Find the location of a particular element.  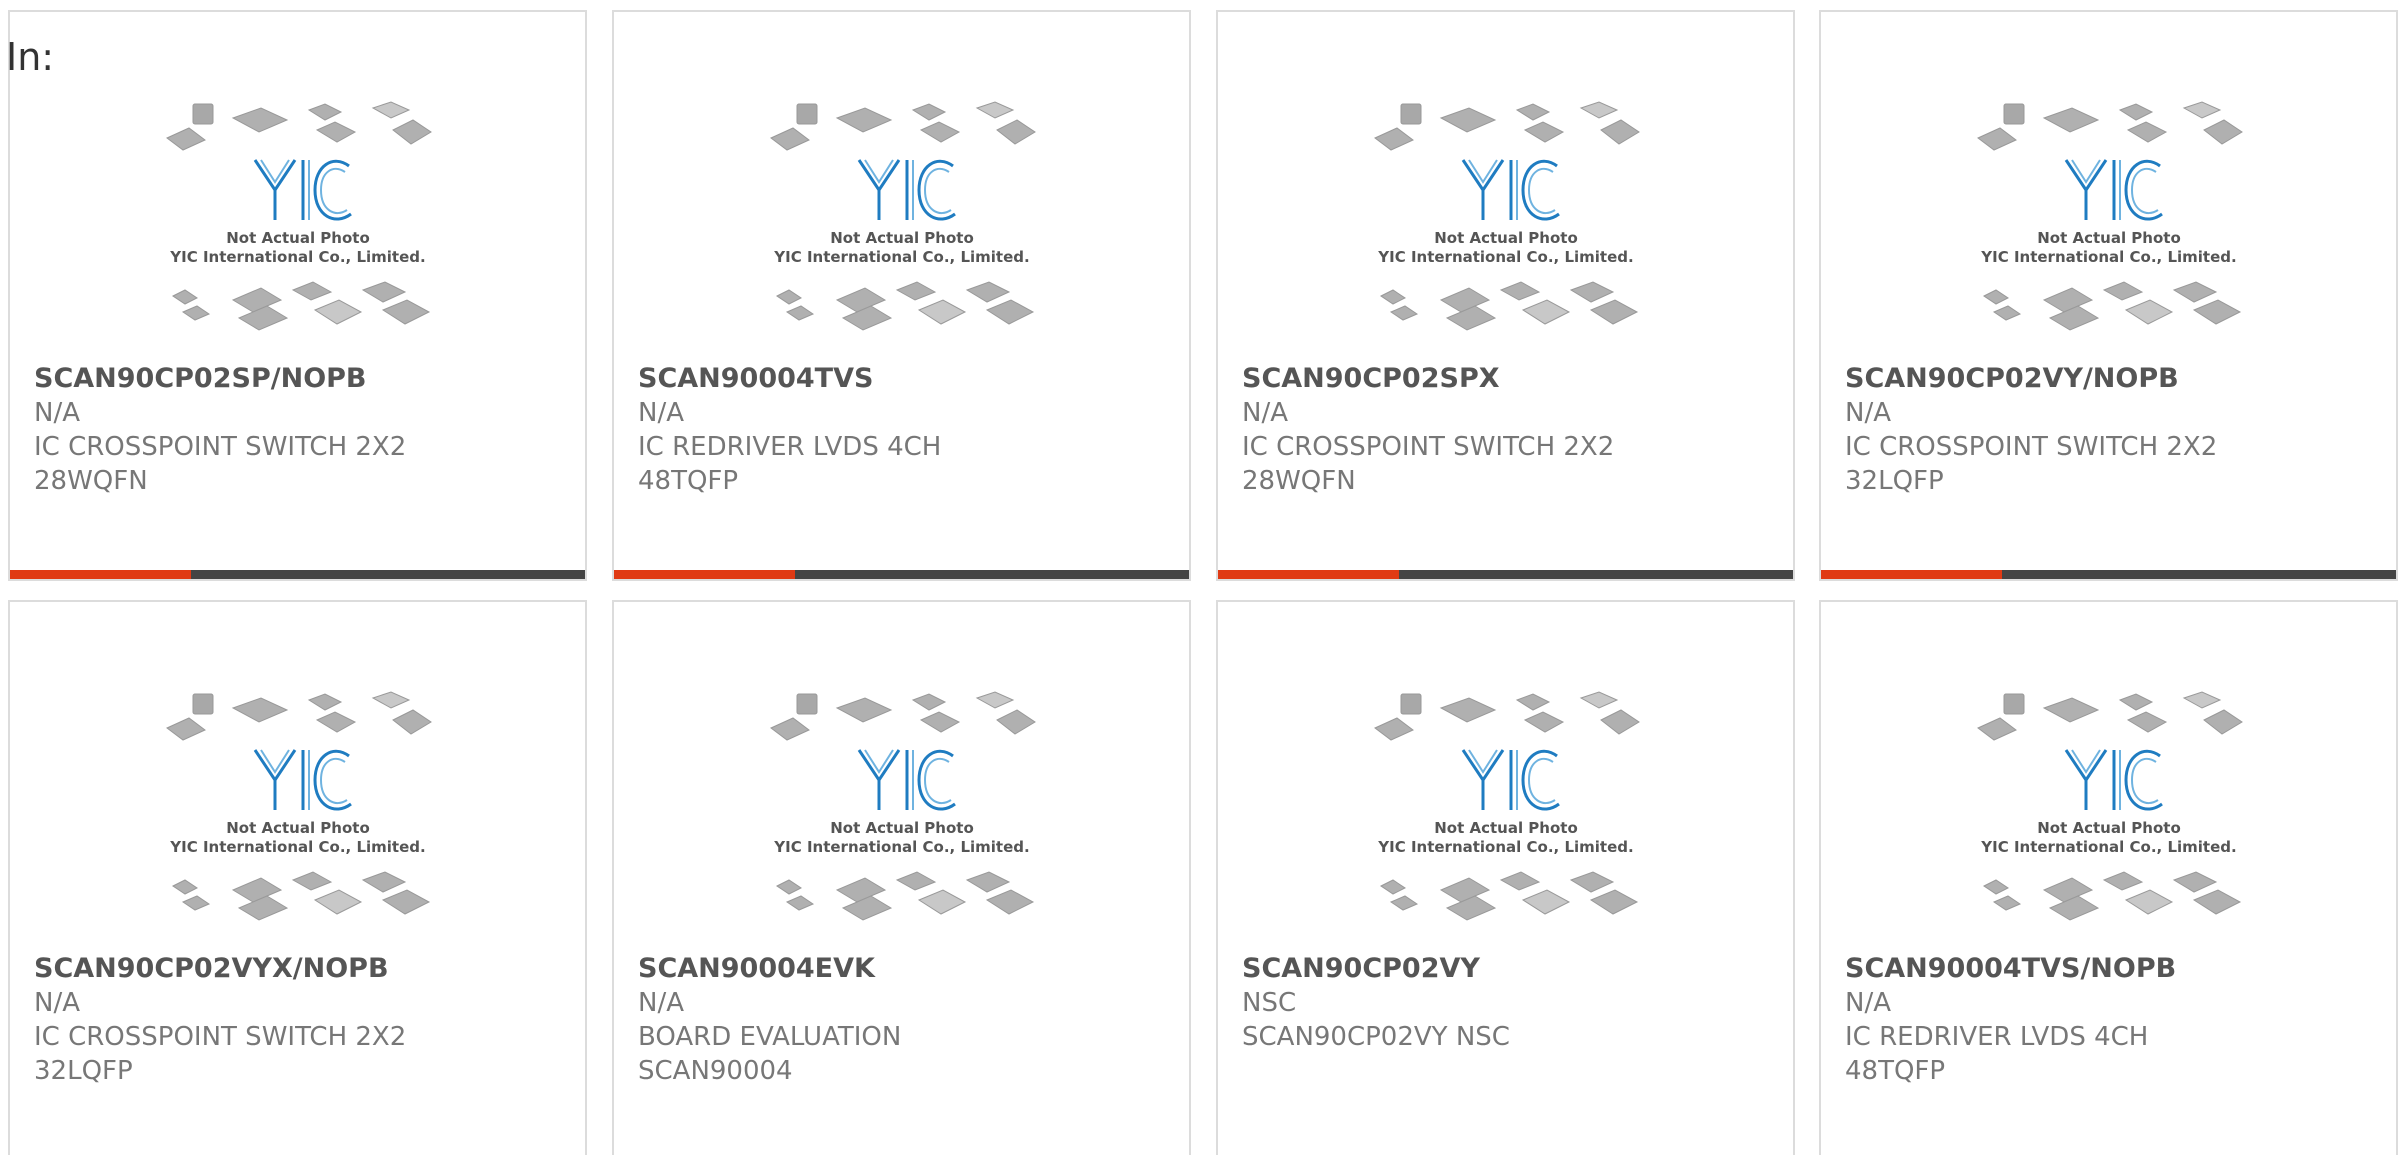

part-number: SCAN90004EVK is located at coordinates (903, 969).